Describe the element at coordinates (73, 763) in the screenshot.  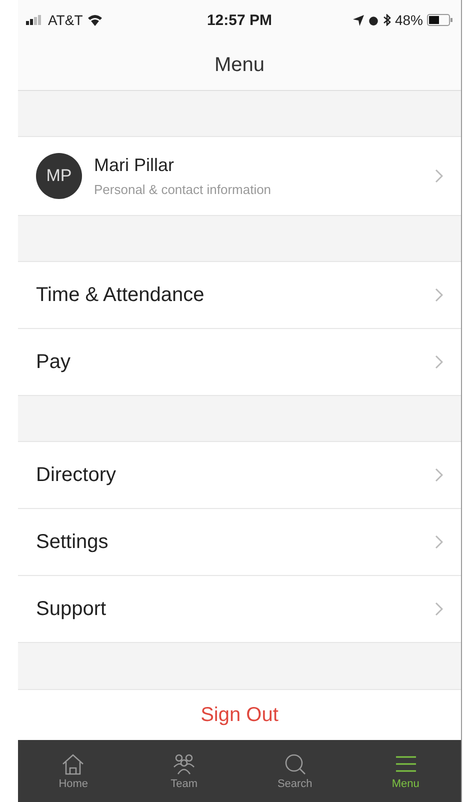
I see `home-icon` at that location.